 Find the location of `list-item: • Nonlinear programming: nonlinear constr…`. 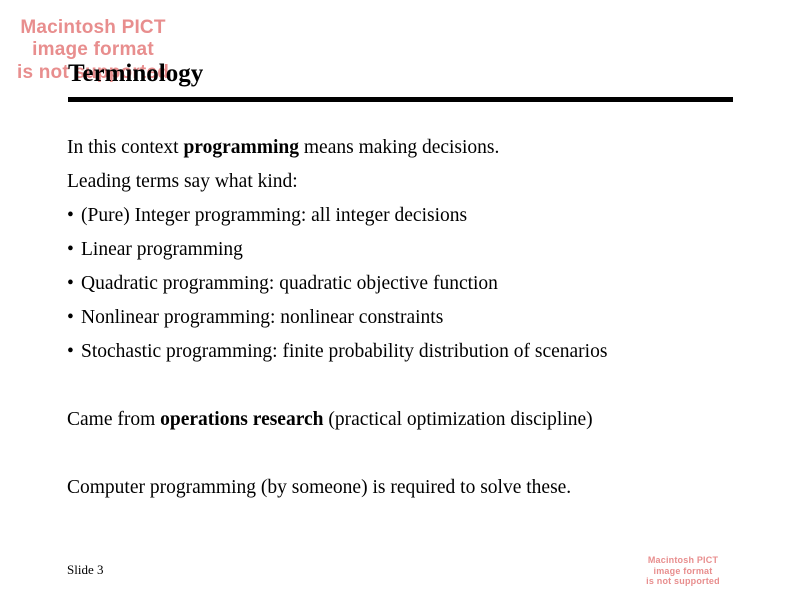

list-item: • Nonlinear programming: nonlinear constr… is located at coordinates (417, 318).